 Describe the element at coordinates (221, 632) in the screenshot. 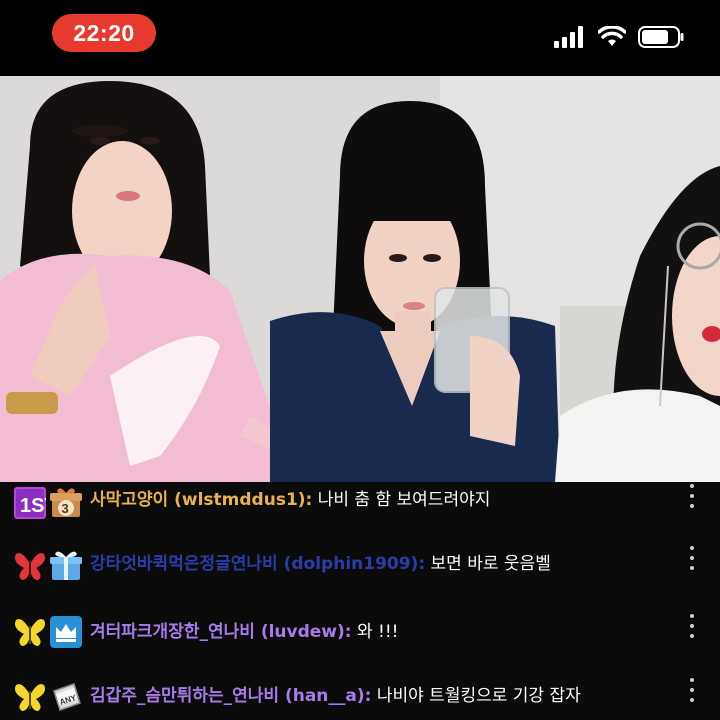

I see `chat-username: 겨터파크개장한_연나비 (luvdew):` at that location.